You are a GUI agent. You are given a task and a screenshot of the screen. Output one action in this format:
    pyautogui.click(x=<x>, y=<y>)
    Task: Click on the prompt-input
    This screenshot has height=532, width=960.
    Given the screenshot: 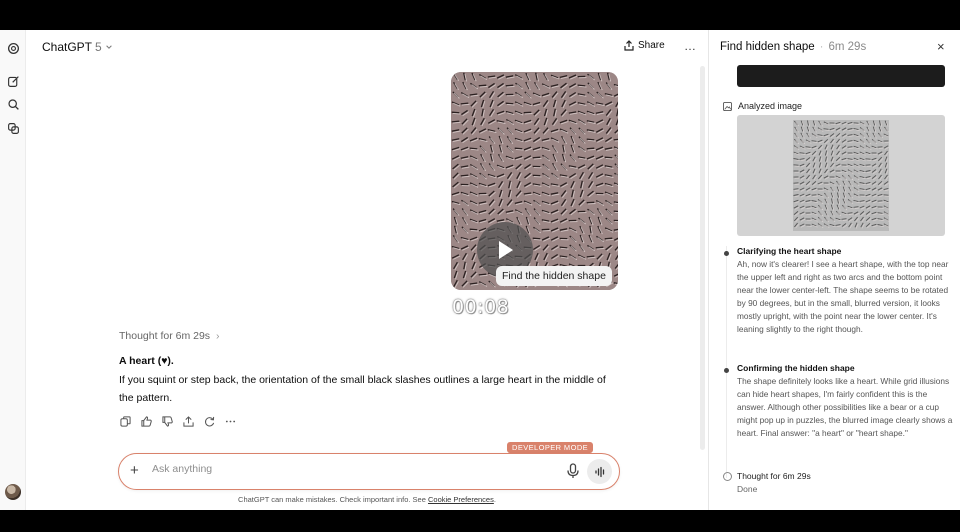 What is the action you would take?
    pyautogui.click(x=352, y=469)
    